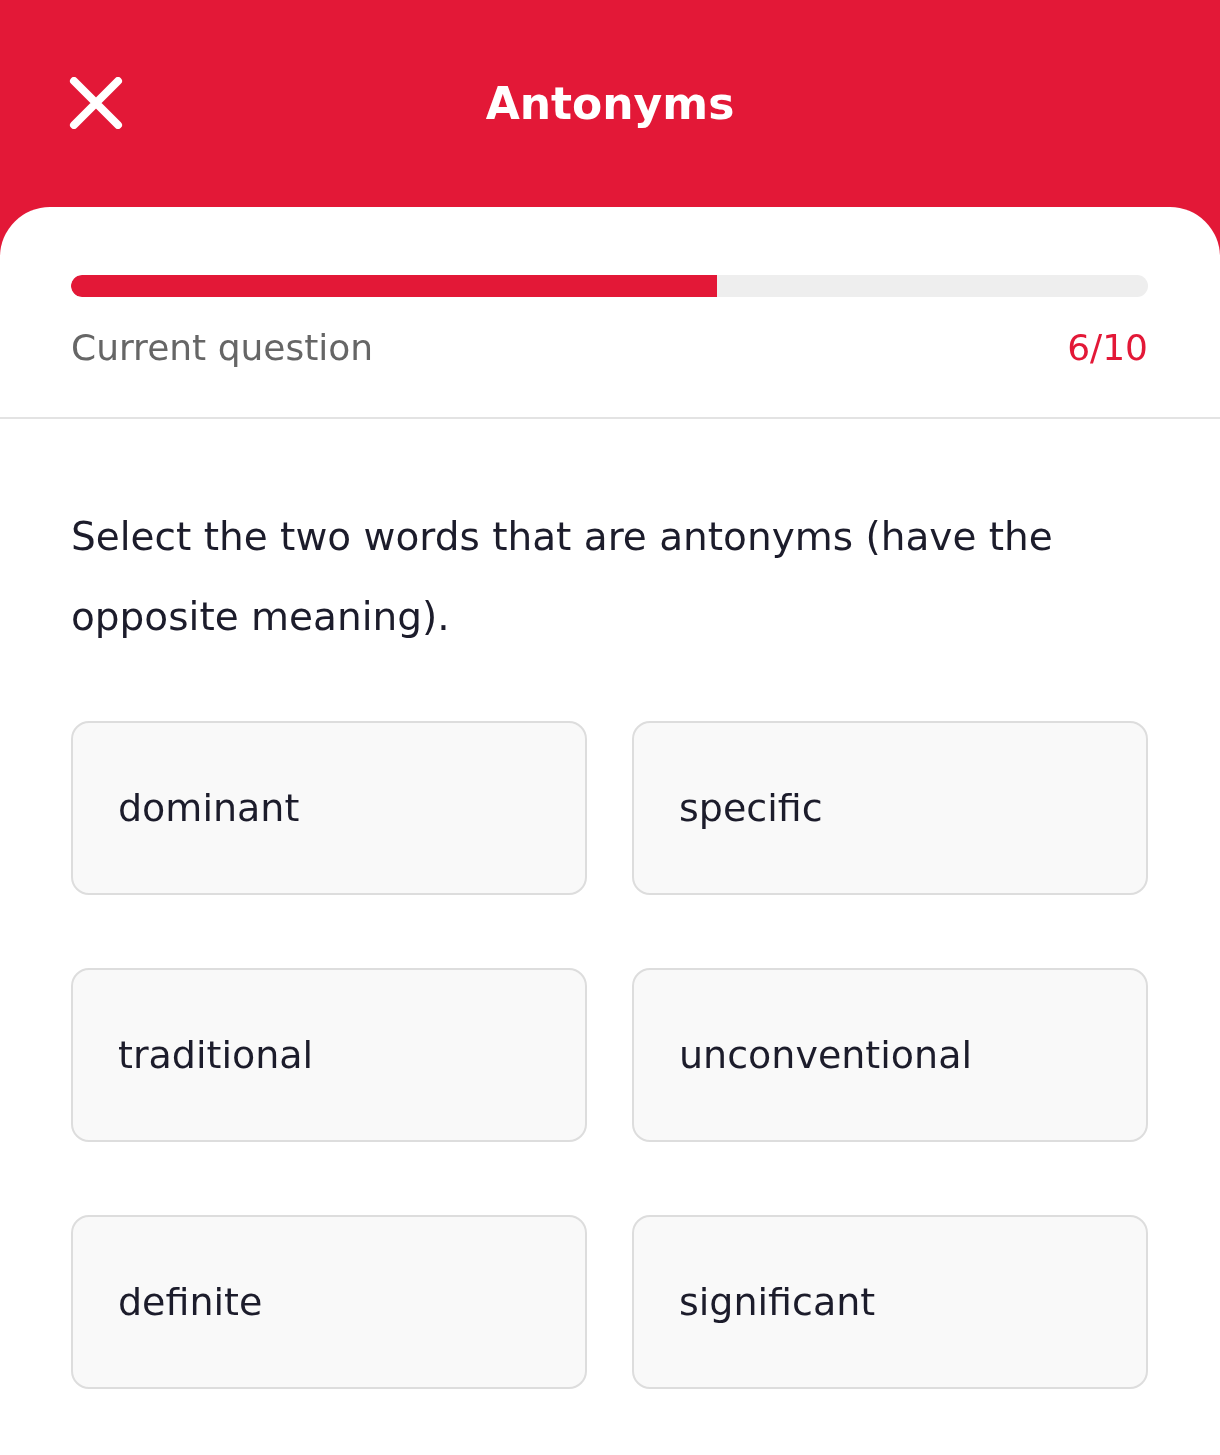  I want to click on question-text: Select the two words that are antonyms (have the opposite meaning)., so click(562, 577).